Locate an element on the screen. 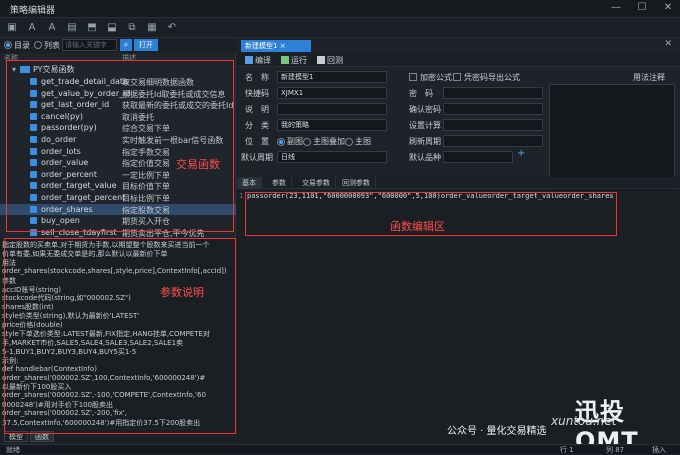 This screenshot has height=455, width=680. radio-subchart is located at coordinates (281, 142).